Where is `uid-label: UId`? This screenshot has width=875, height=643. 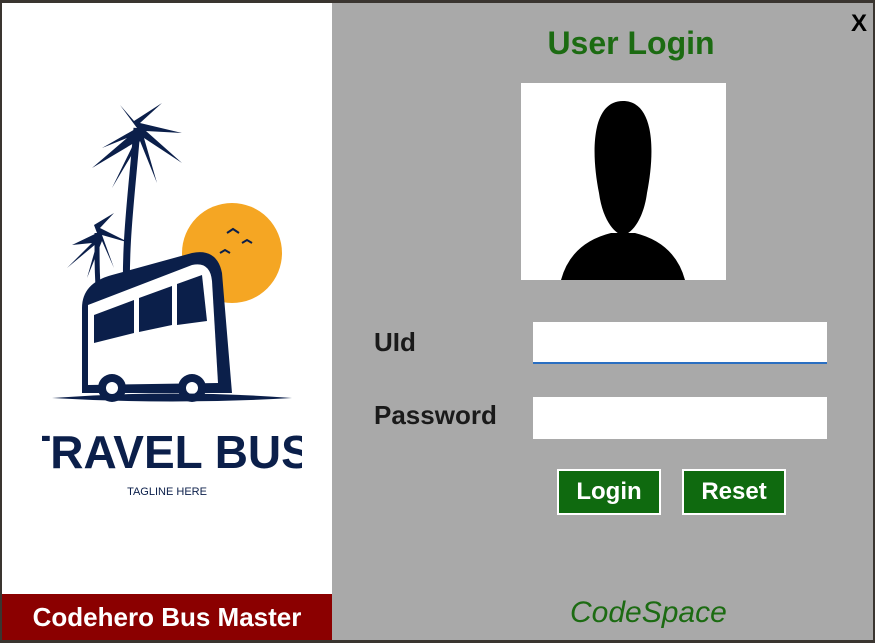
uid-label: UId is located at coordinates (395, 342).